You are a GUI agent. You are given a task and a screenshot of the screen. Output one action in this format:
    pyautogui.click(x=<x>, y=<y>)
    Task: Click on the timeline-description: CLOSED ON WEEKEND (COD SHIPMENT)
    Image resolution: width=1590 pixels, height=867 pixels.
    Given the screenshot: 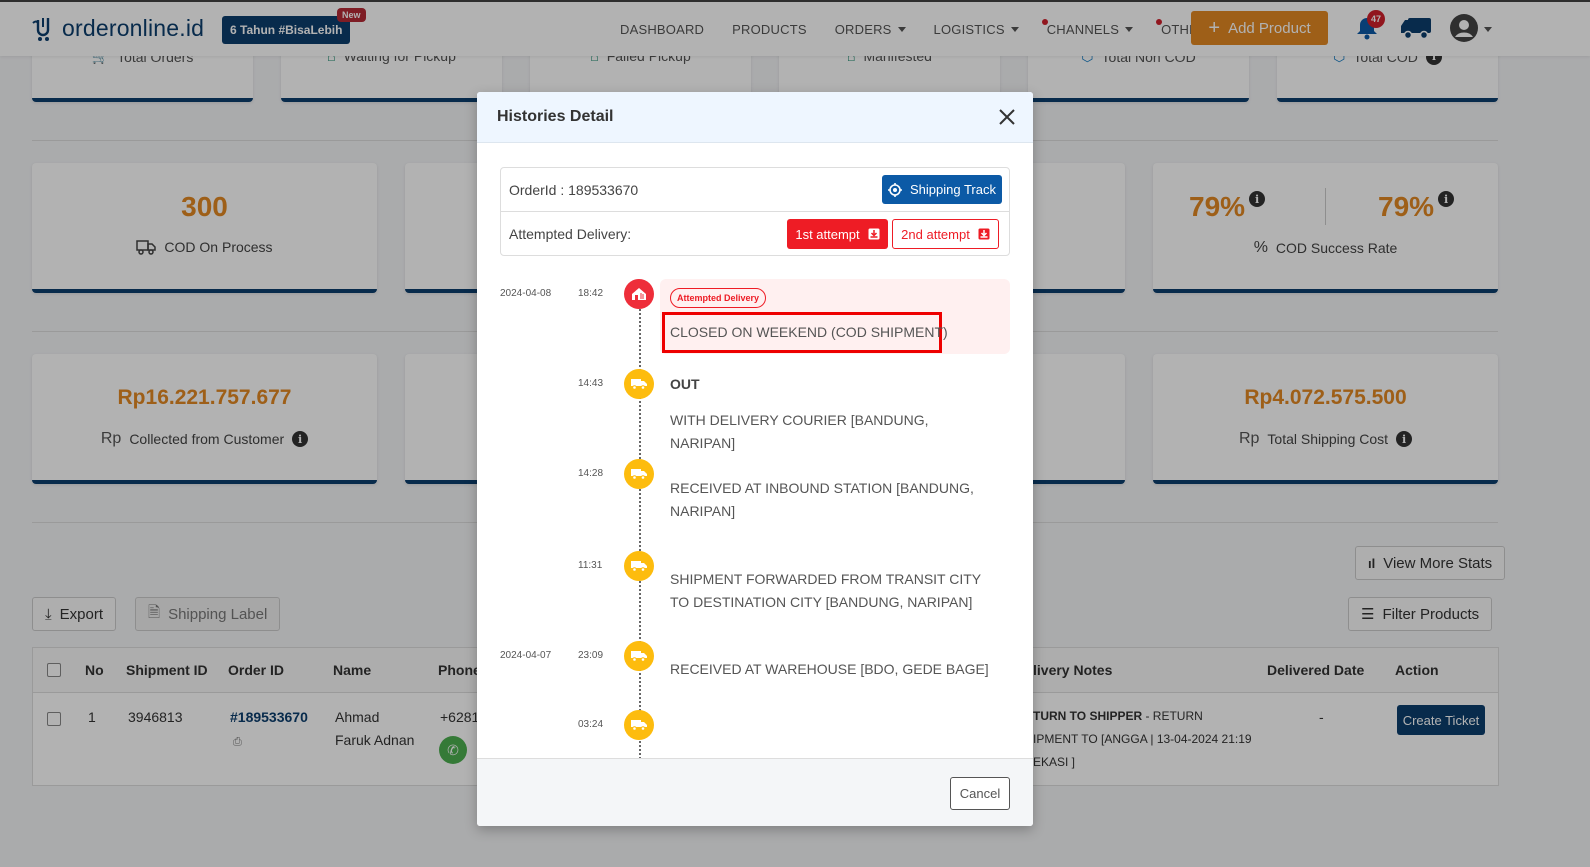 What is the action you would take?
    pyautogui.click(x=809, y=332)
    